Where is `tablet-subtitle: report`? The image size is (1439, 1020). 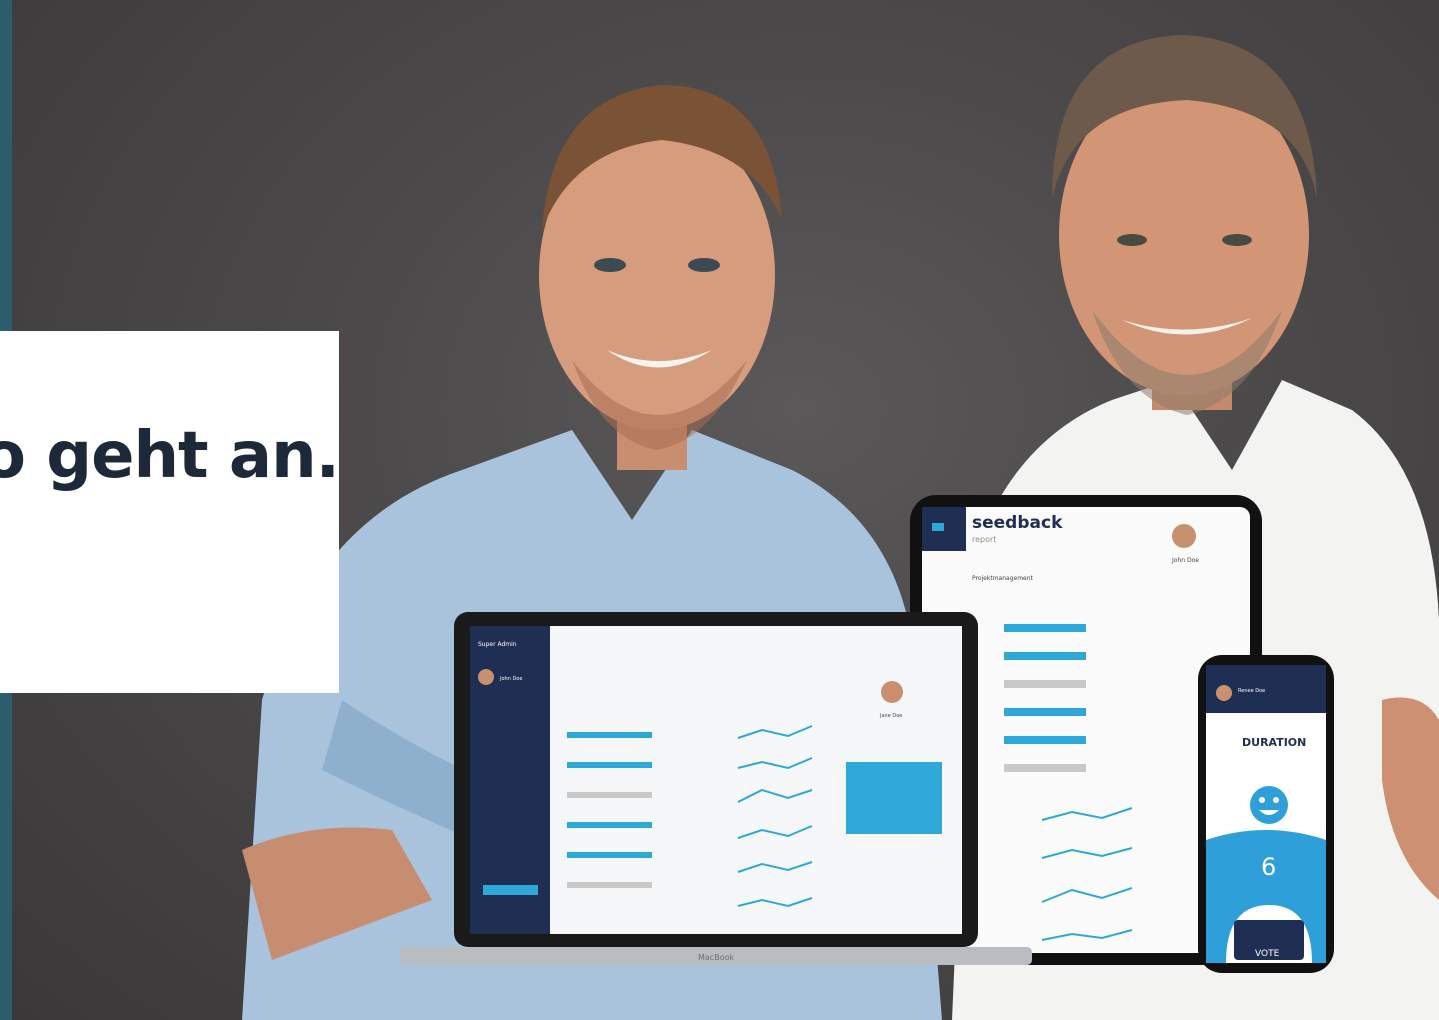 tablet-subtitle: report is located at coordinates (984, 539).